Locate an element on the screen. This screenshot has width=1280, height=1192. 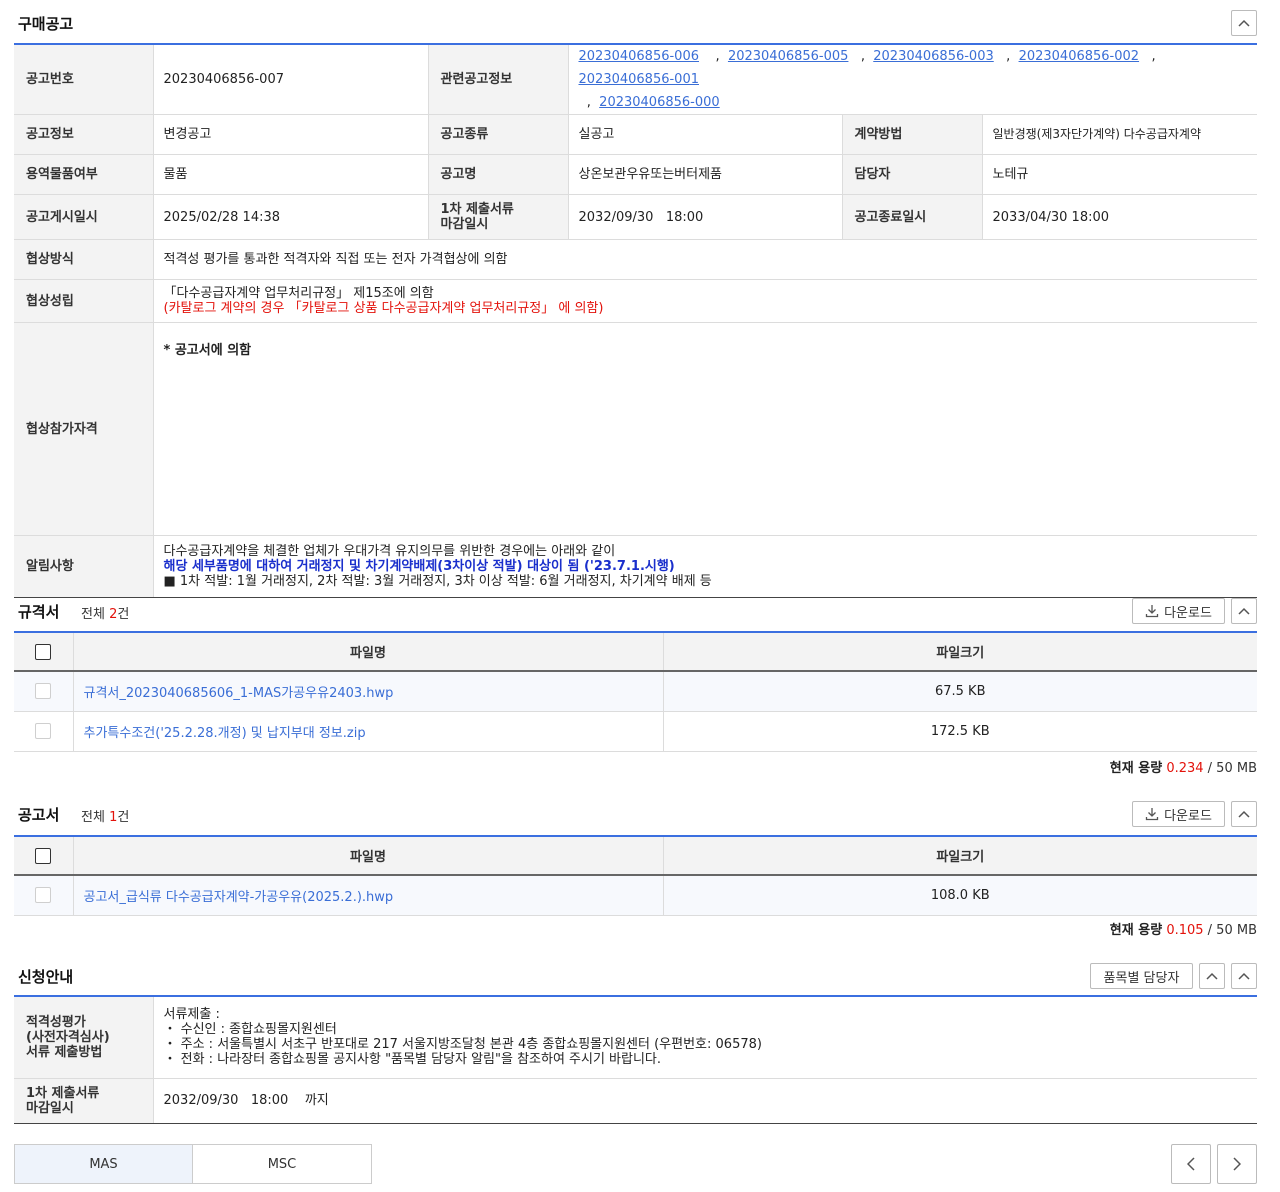
notice-doc-download-label: 다운로드 is located at coordinates (1188, 816).